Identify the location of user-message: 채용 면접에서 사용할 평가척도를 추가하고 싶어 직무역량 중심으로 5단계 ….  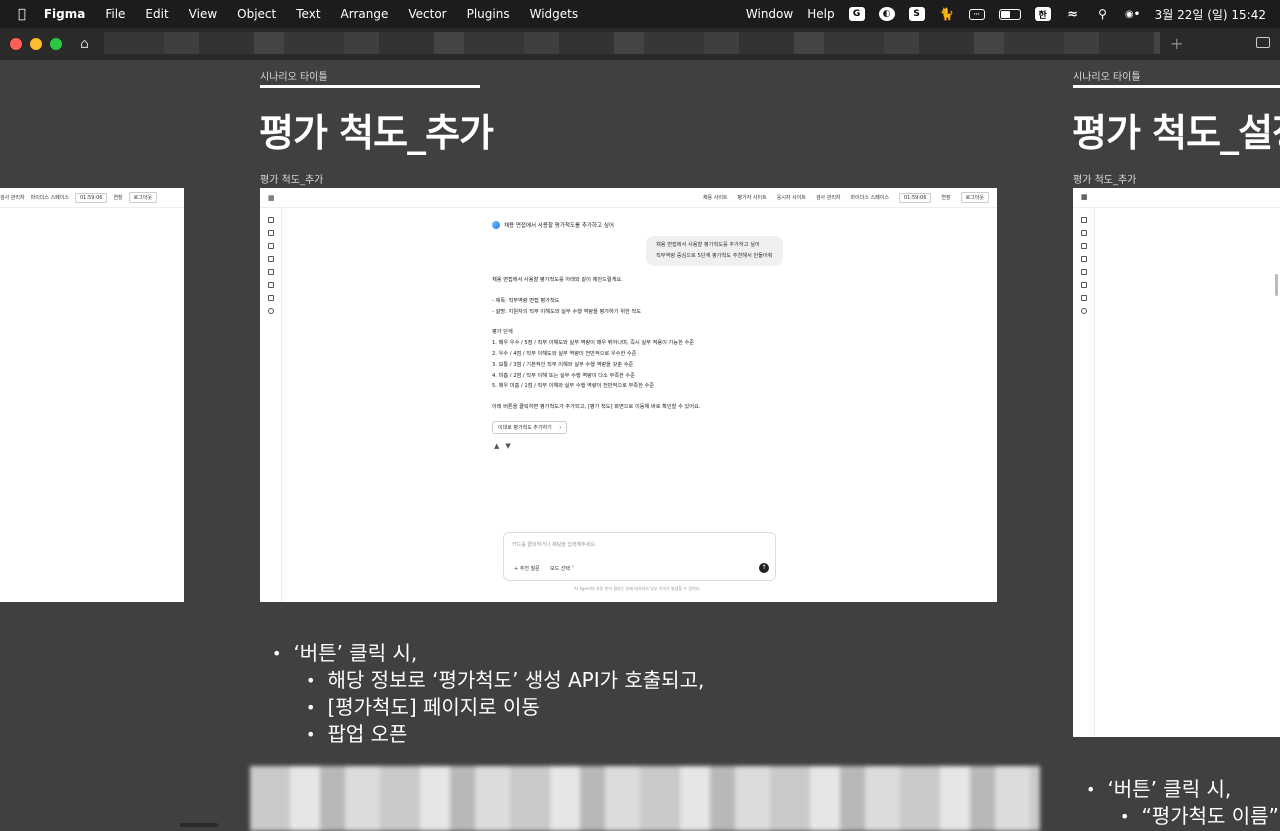
(714, 251).